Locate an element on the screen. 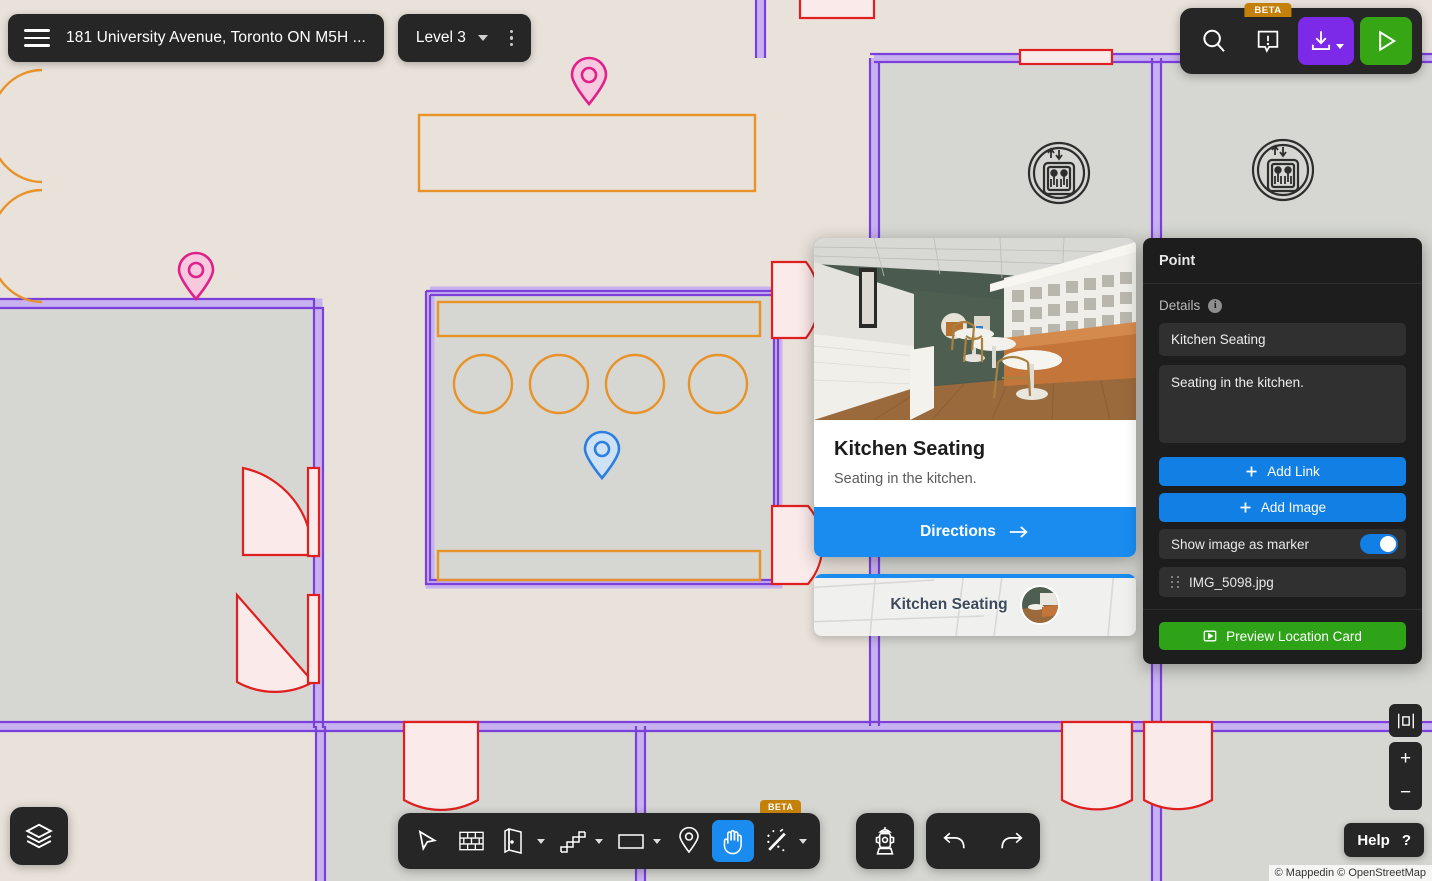 The width and height of the screenshot is (1432, 881). search-button is located at coordinates (1214, 41).